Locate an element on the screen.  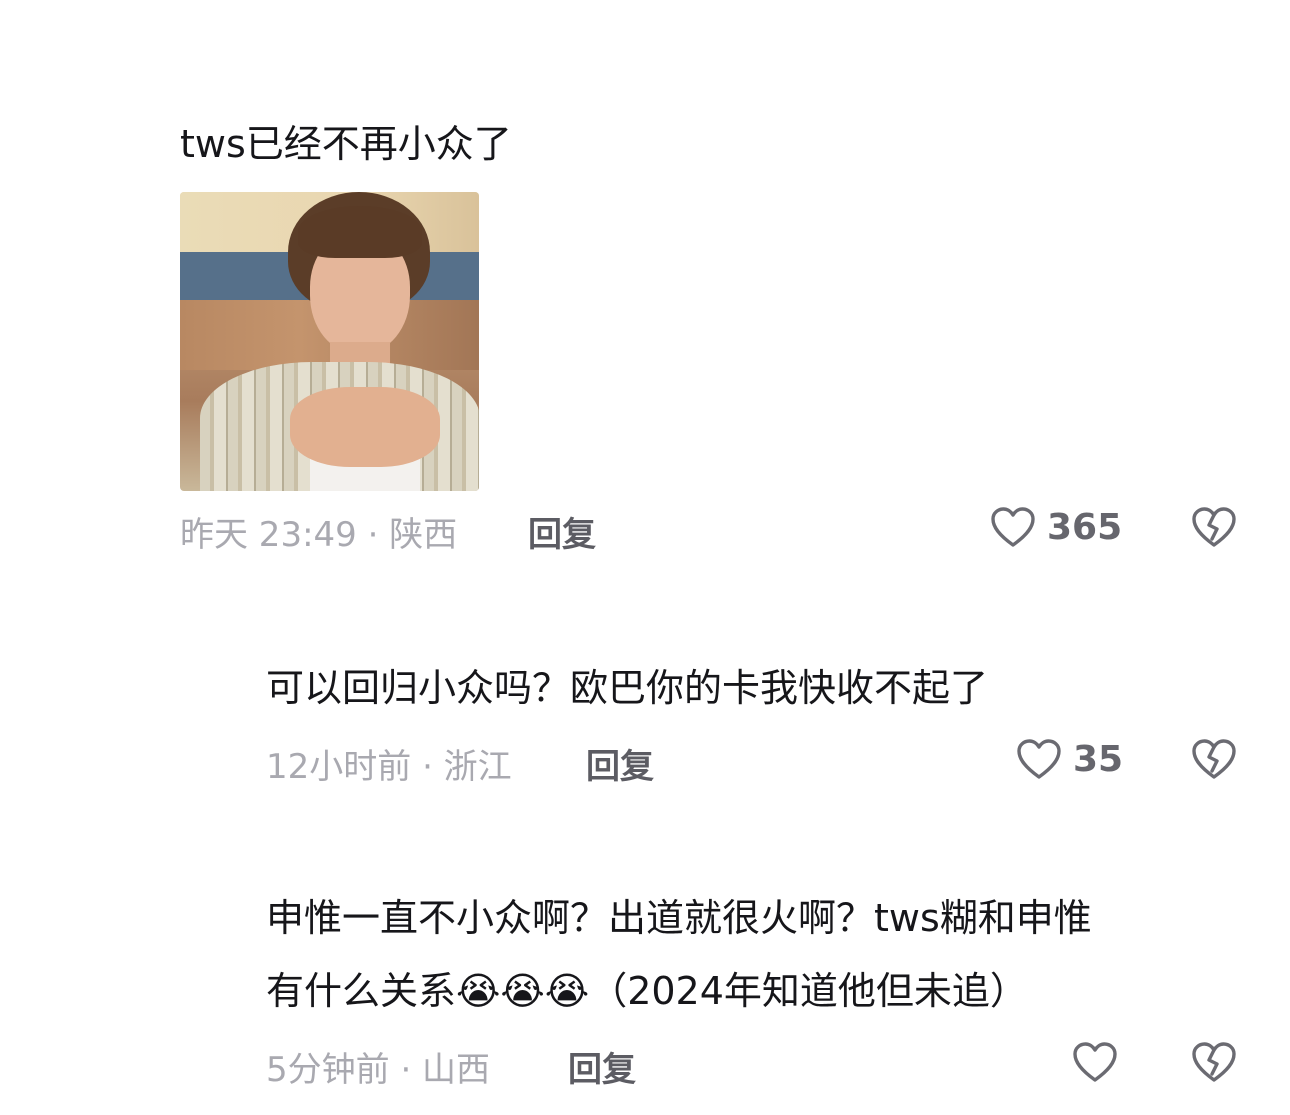
comment-image is located at coordinates (329, 341).